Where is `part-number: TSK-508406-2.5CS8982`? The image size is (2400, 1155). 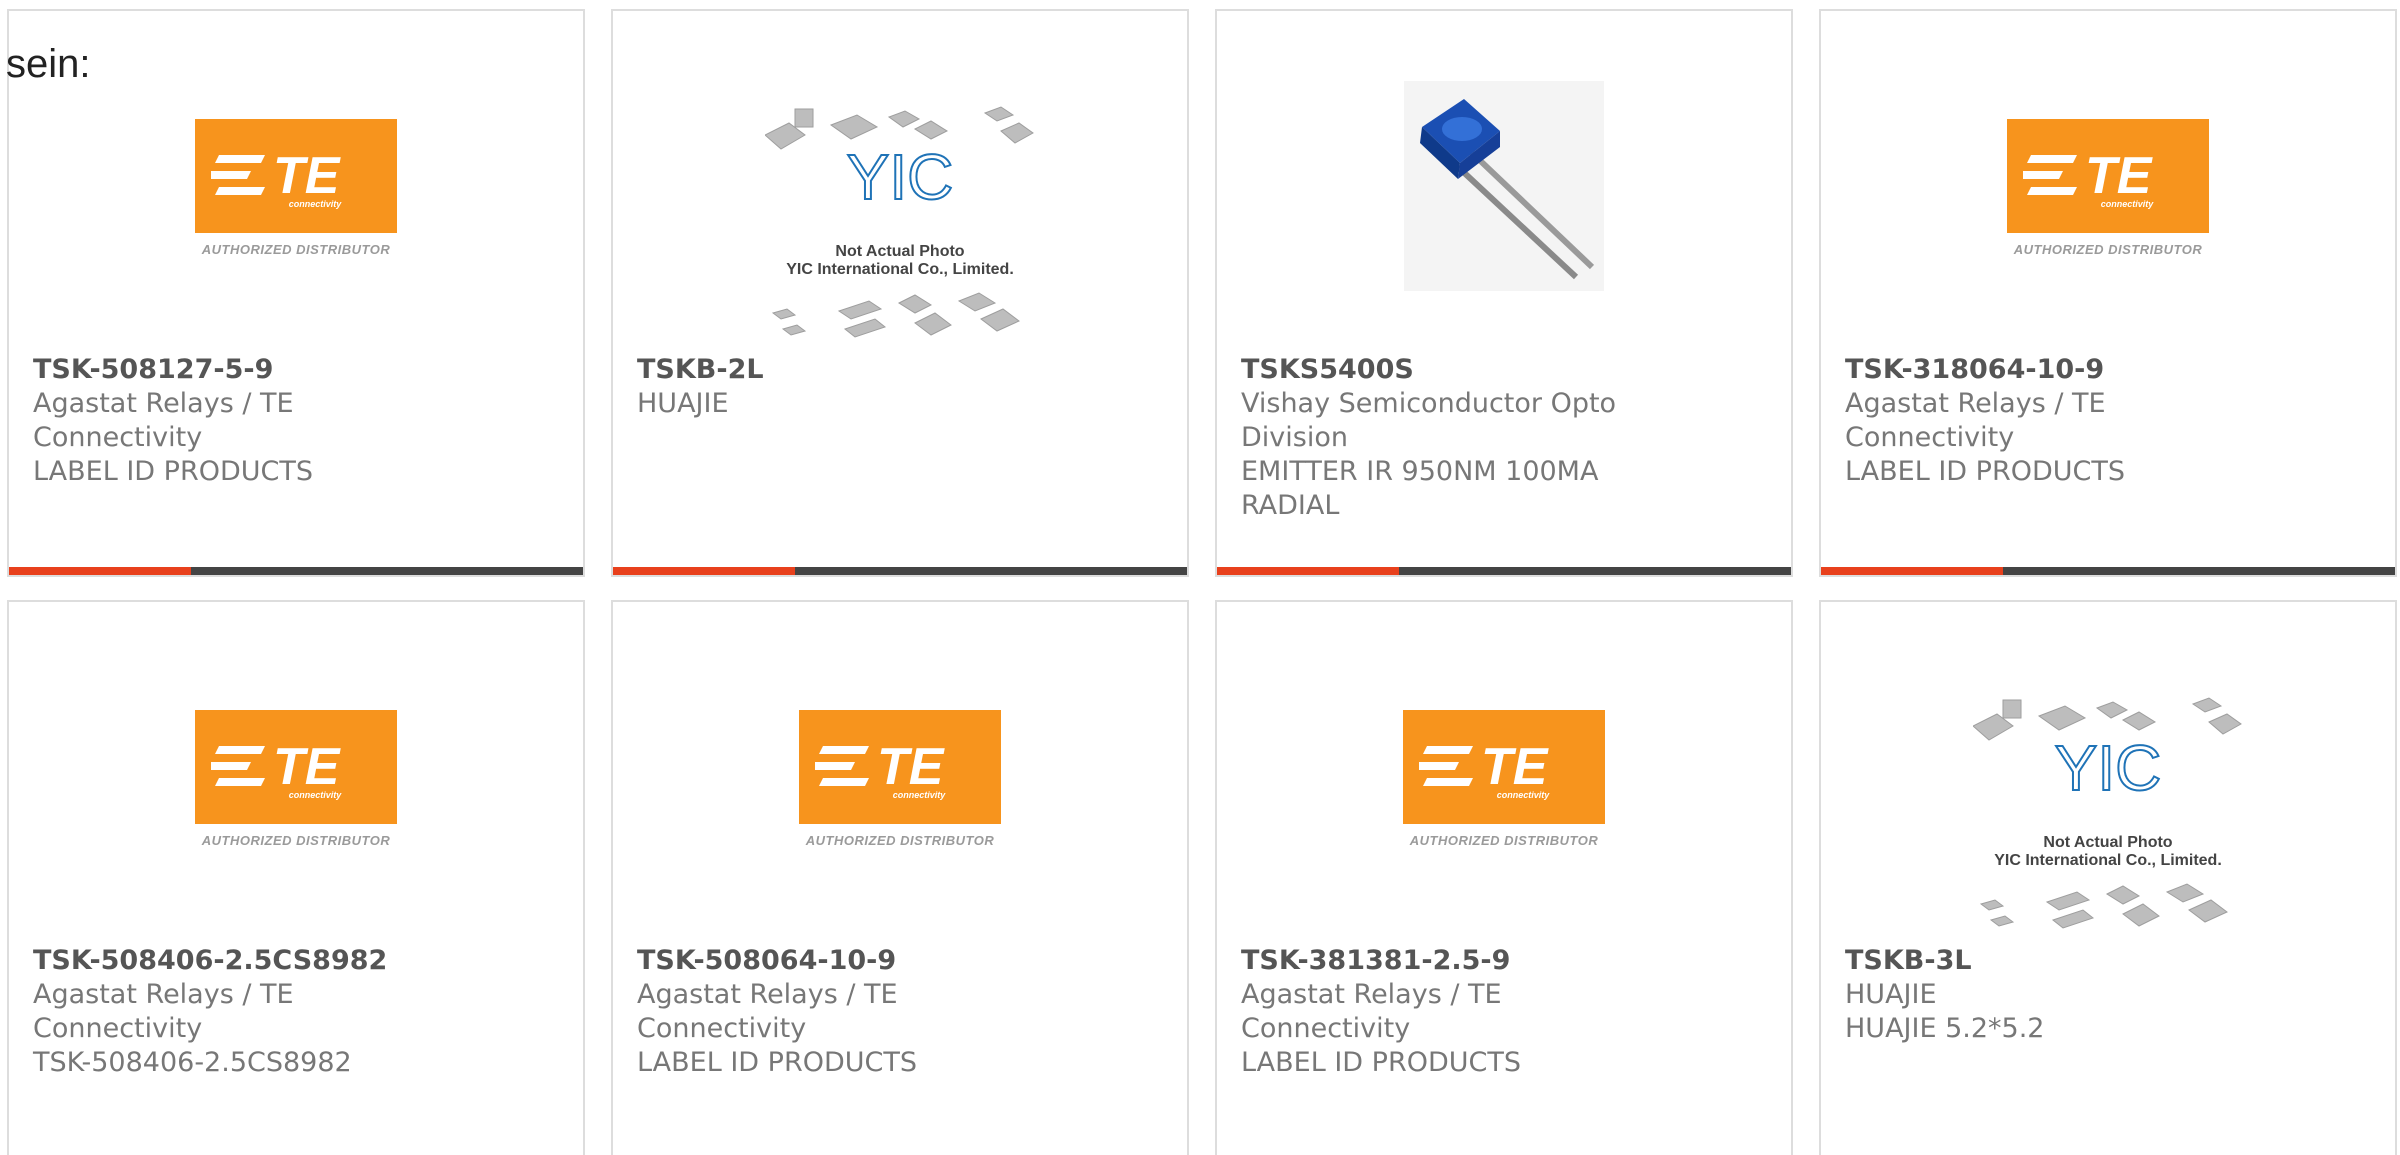 part-number: TSK-508406-2.5CS8982 is located at coordinates (296, 961).